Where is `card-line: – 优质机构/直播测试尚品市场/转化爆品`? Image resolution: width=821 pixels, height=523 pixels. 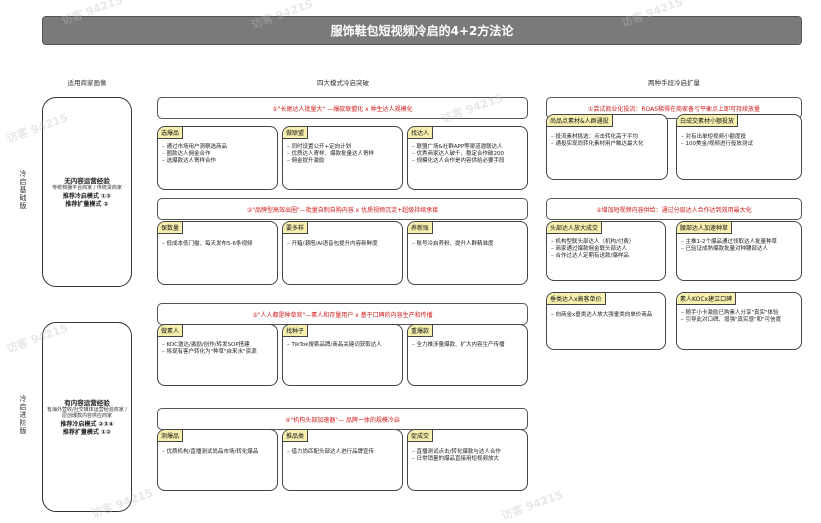 card-line: – 优质机构/直播测试尚品市场/转化爆品 is located at coordinates (210, 452).